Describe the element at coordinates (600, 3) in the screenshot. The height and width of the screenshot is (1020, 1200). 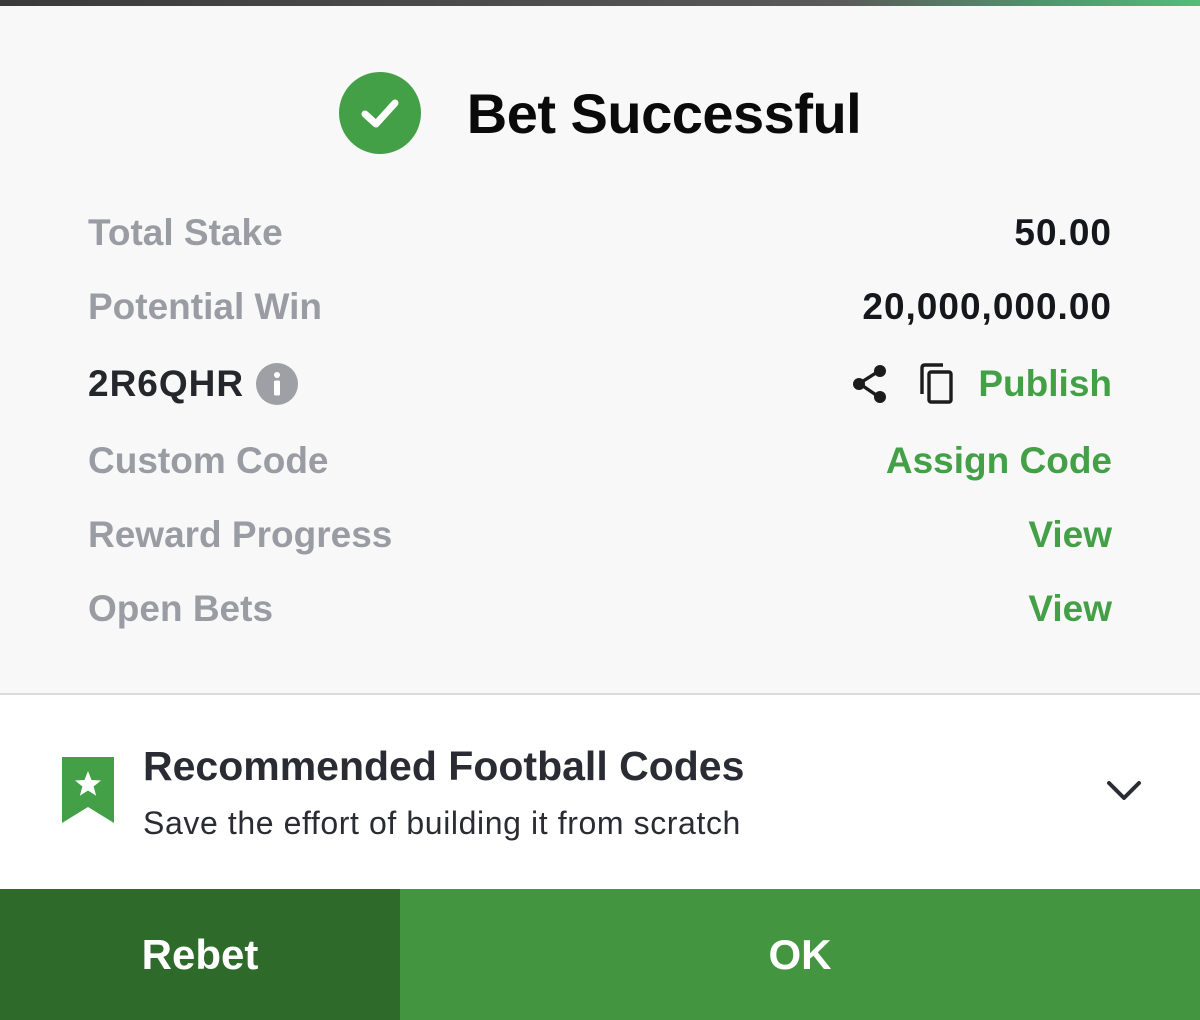
I see `background-strip` at that location.